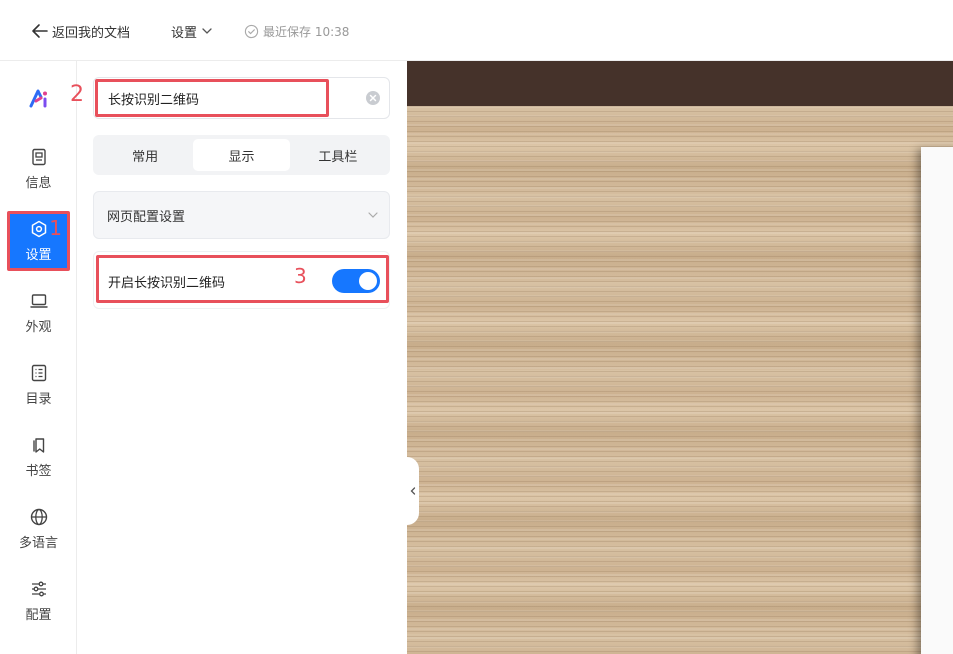 Image resolution: width=953 pixels, height=654 pixels. Describe the element at coordinates (680, 83) in the screenshot. I see `preview-header-bar` at that location.